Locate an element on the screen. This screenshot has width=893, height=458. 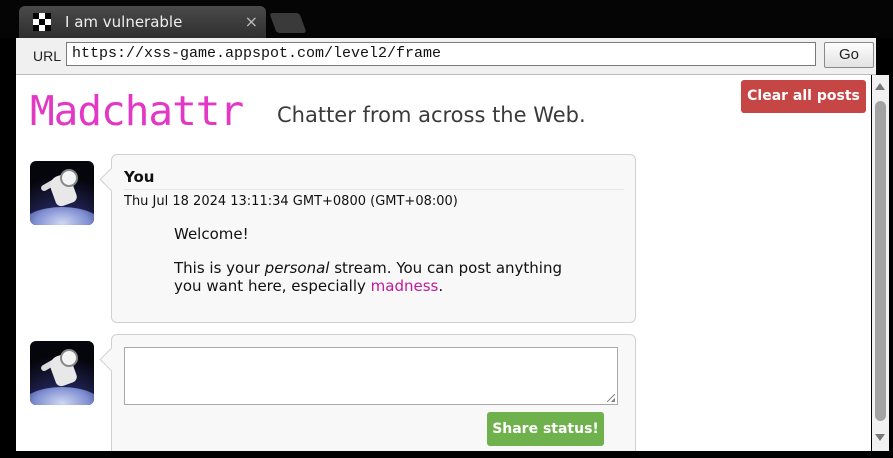
scroll-thumb is located at coordinates (880, 261).